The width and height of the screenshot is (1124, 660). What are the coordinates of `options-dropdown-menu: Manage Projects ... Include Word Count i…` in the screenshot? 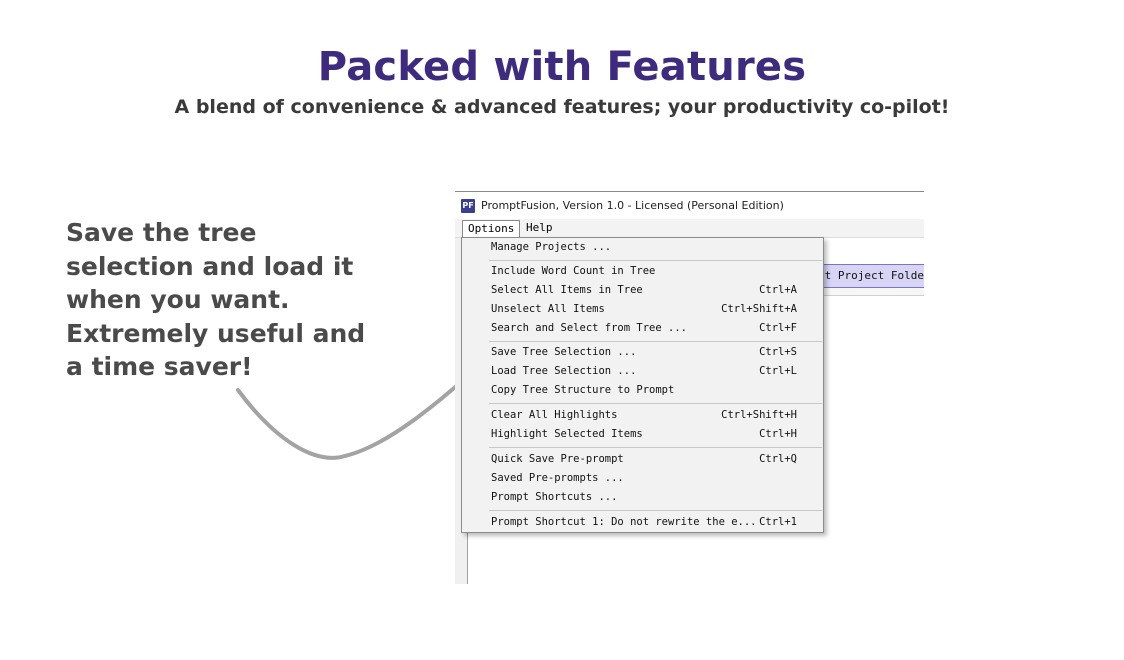 It's located at (642, 385).